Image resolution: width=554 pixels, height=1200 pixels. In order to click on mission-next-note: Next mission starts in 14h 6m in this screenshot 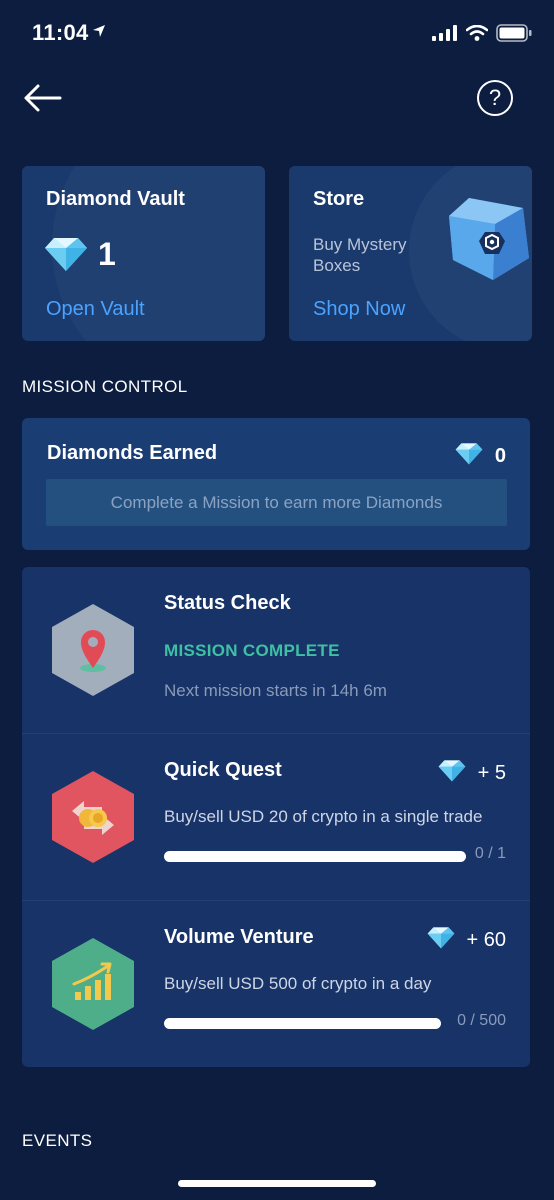, I will do `click(275, 690)`.